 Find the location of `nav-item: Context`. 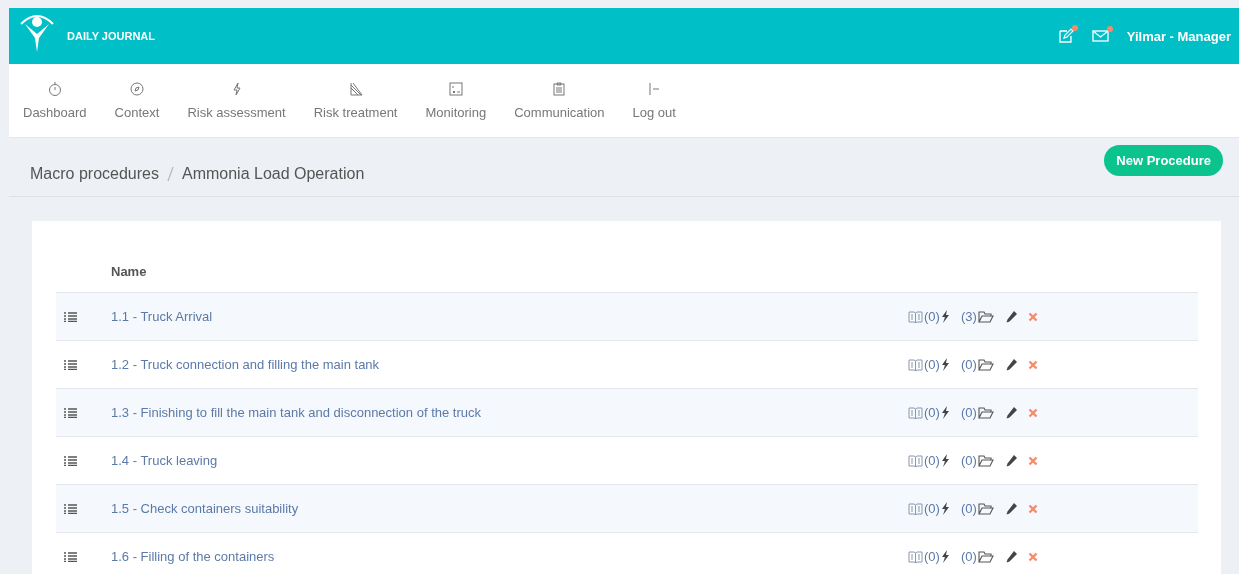

nav-item: Context is located at coordinates (137, 100).